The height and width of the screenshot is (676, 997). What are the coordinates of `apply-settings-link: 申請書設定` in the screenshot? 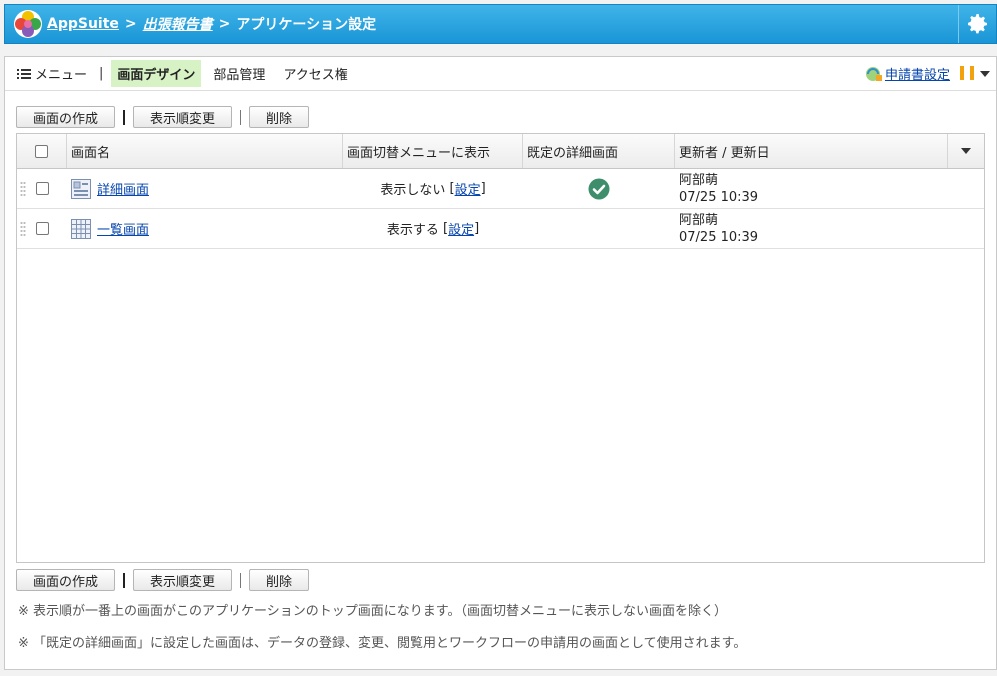 It's located at (917, 73).